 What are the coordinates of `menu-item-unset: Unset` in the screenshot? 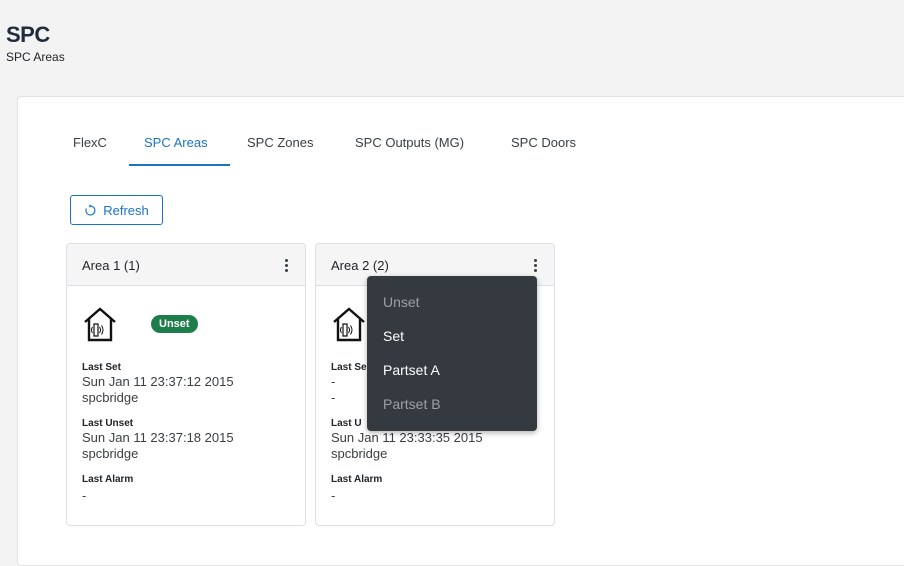 It's located at (401, 302).